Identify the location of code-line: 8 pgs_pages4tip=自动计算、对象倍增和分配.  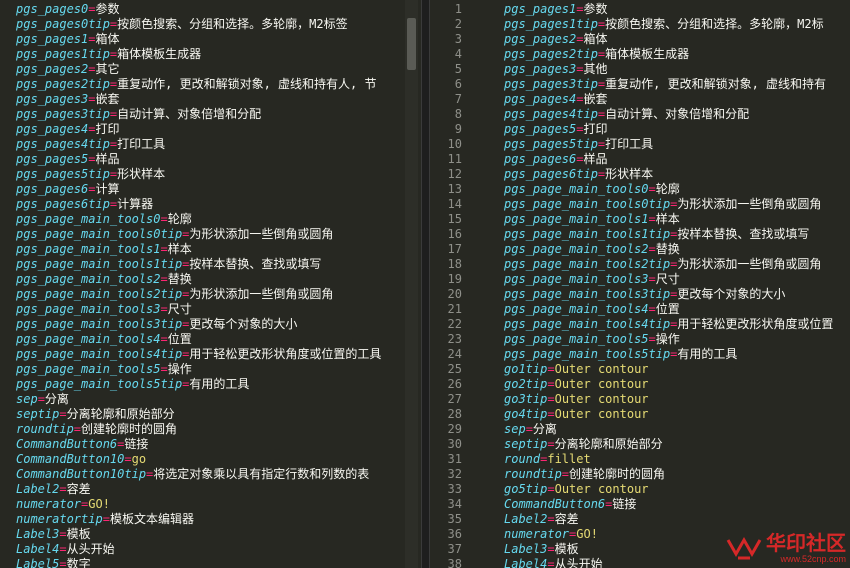
(640, 114).